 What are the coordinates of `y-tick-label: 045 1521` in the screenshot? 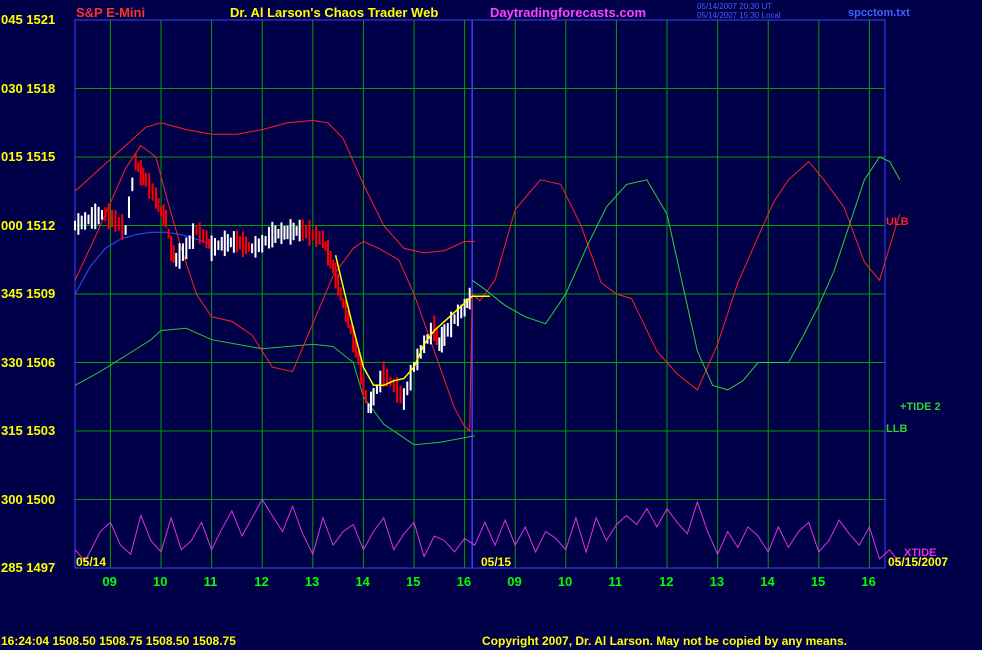 It's located at (28, 19).